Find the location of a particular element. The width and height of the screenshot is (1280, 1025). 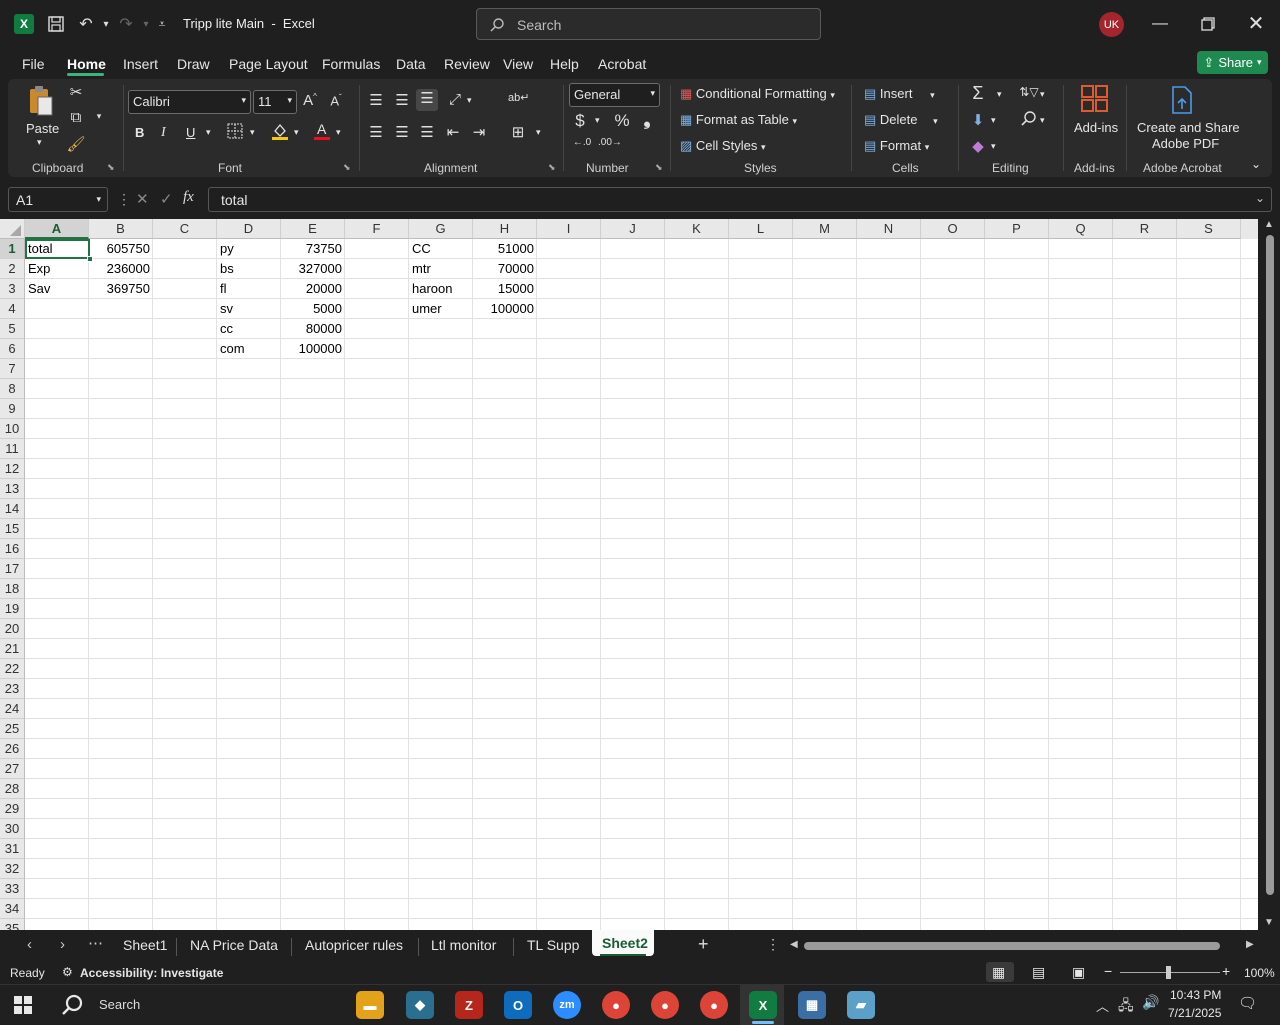

bottom-align-icon: ☰ is located at coordinates (427, 100).